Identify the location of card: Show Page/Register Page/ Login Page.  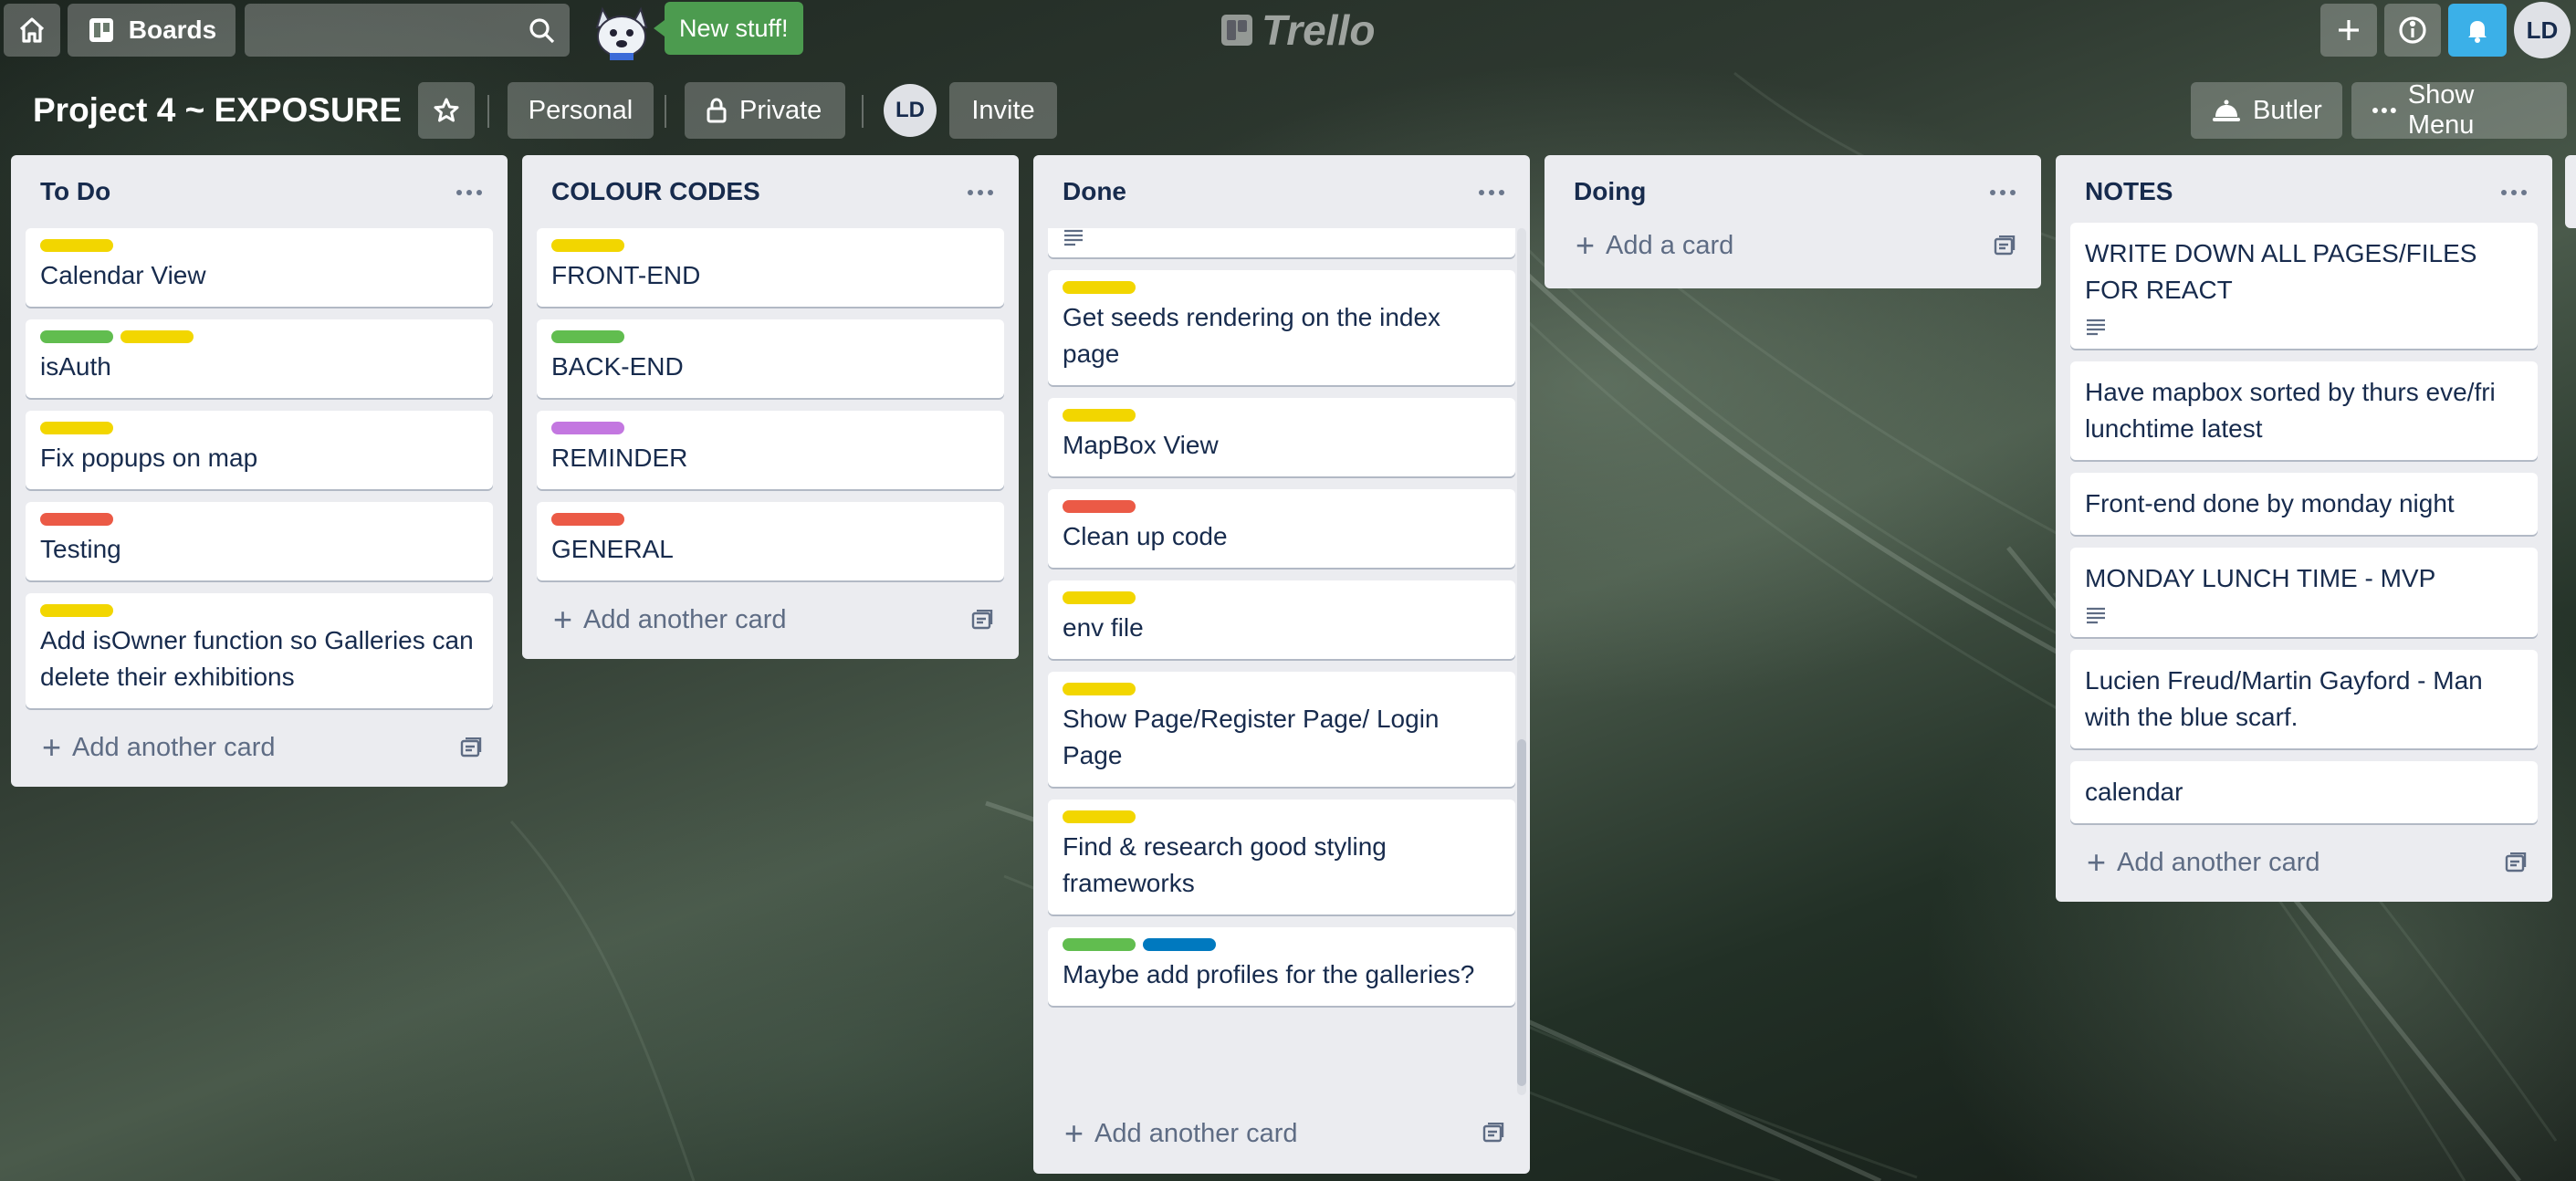
(1281, 729).